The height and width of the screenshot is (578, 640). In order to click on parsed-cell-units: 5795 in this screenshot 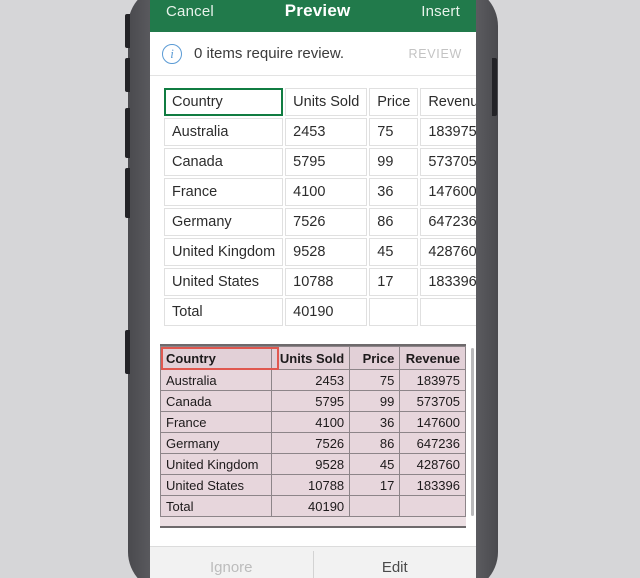, I will do `click(326, 162)`.